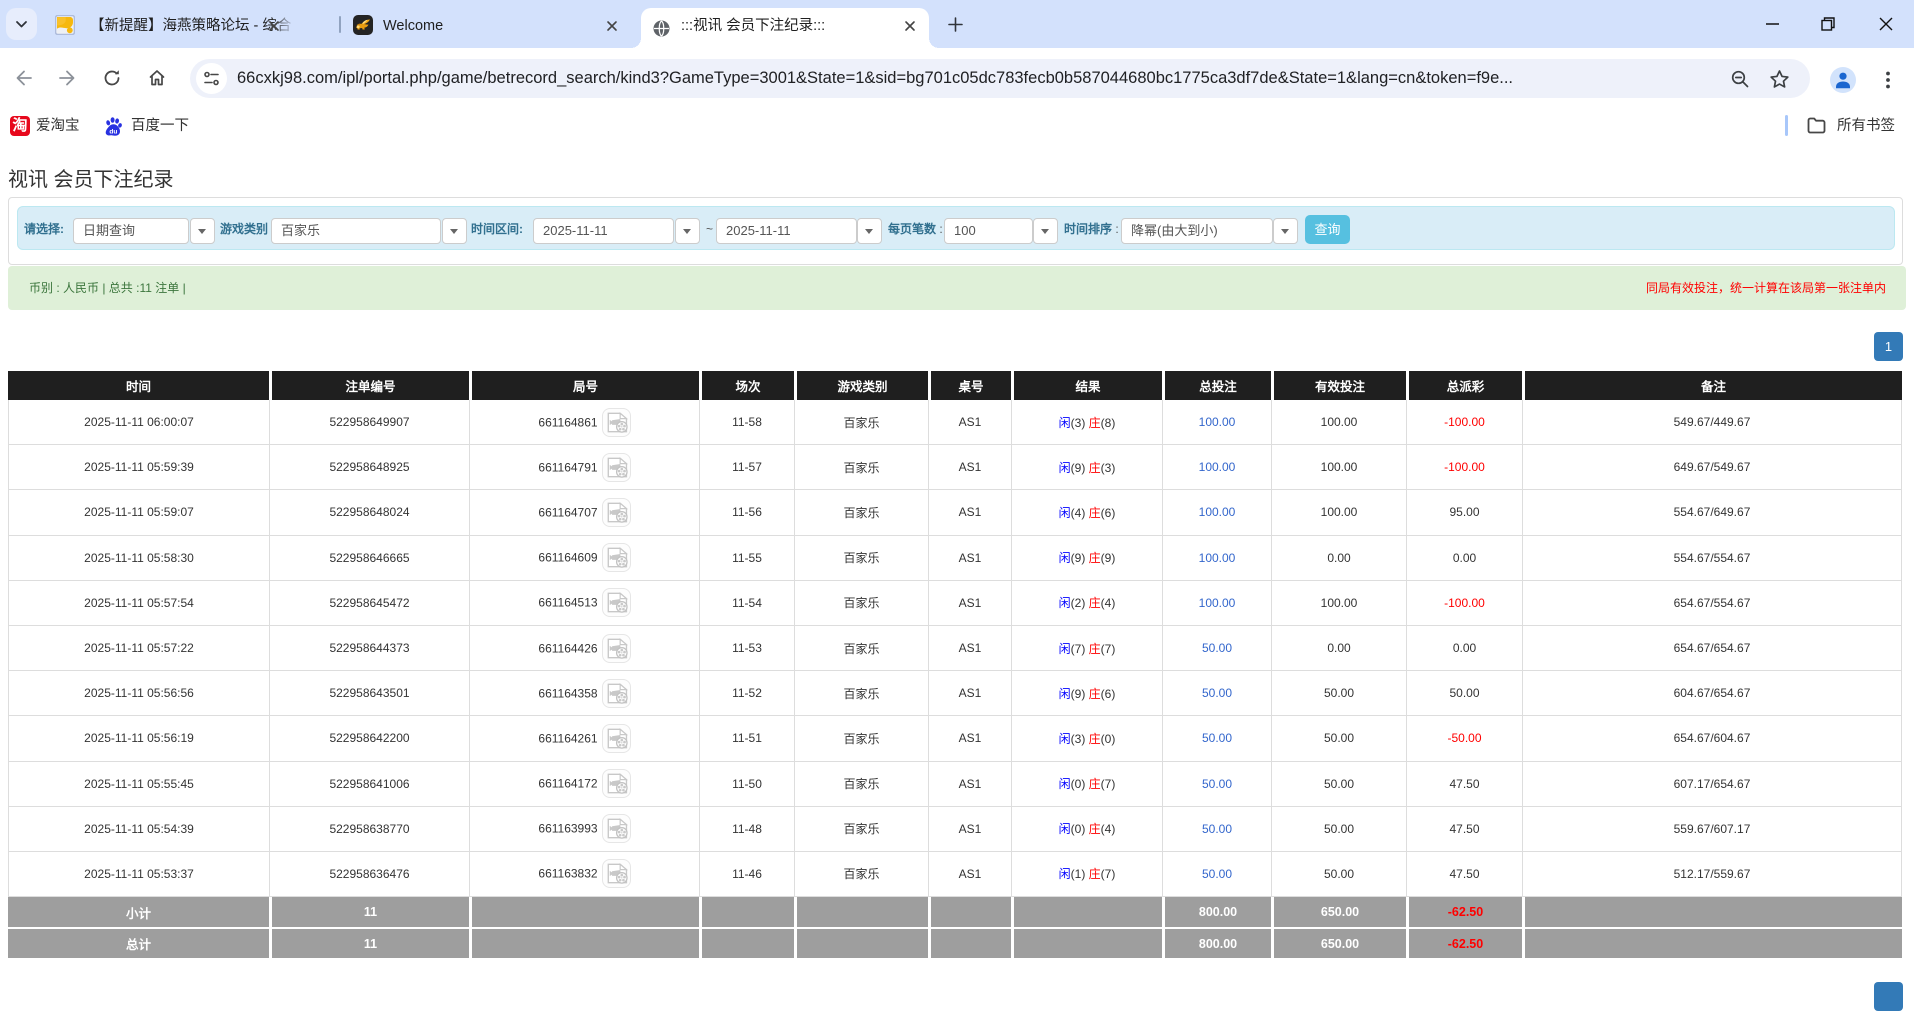 The height and width of the screenshot is (1011, 1914). What do you see at coordinates (113, 131) in the screenshot?
I see `svg-text: du` at bounding box center [113, 131].